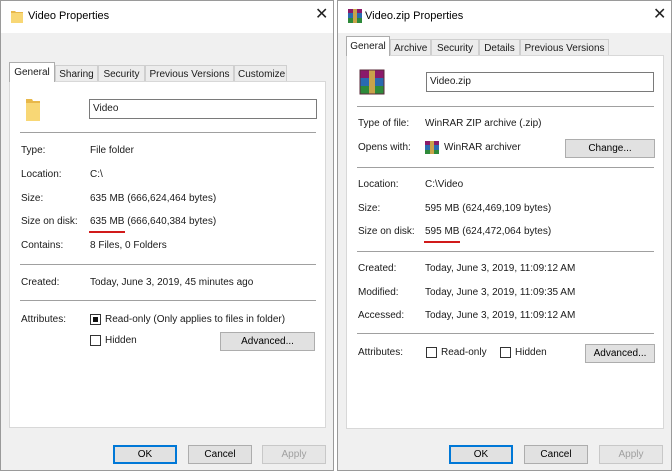  I want to click on size-value: 635 MB (666,624,464 bytes), so click(153, 198).